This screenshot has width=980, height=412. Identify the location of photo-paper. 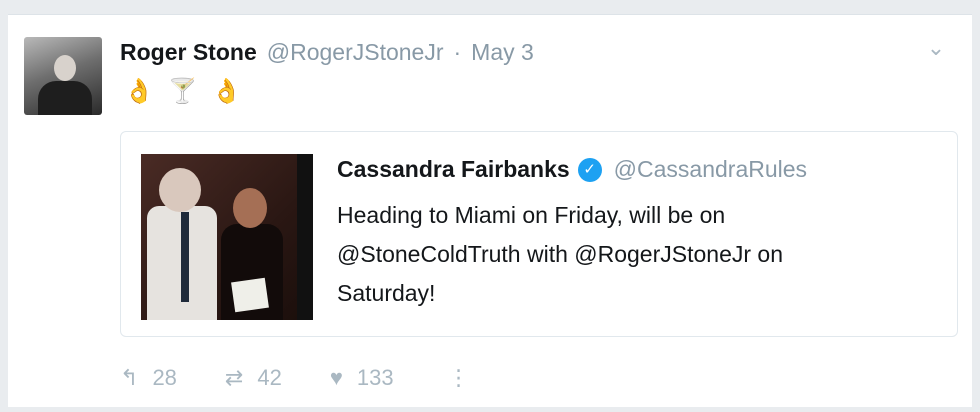
(250, 295).